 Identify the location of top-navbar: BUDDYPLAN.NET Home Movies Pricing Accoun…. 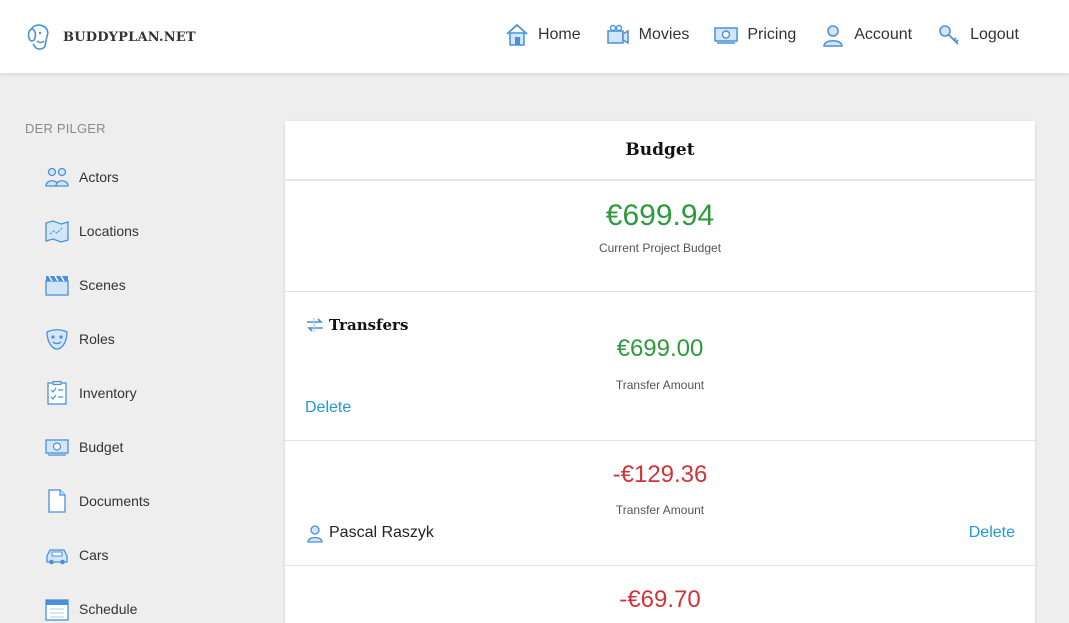
(534, 36).